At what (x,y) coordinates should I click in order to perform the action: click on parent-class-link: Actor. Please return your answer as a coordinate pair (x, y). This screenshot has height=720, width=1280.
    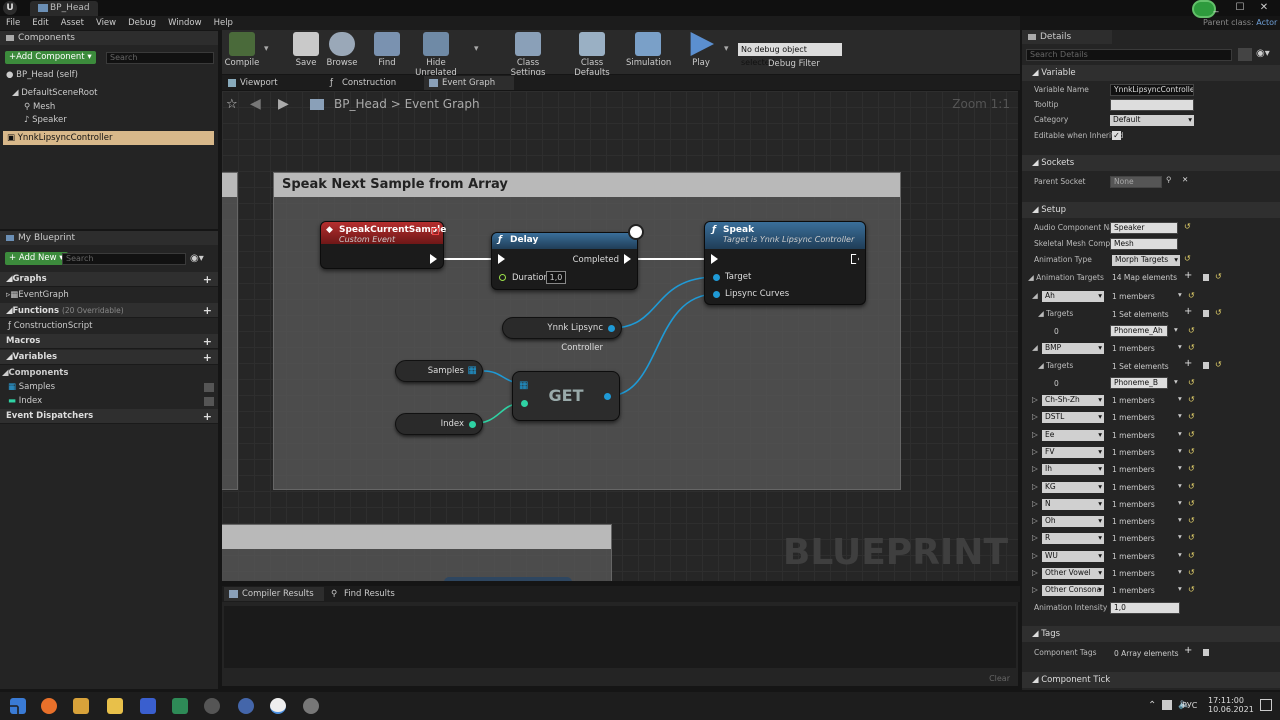
    Looking at the image, I should click on (1266, 22).